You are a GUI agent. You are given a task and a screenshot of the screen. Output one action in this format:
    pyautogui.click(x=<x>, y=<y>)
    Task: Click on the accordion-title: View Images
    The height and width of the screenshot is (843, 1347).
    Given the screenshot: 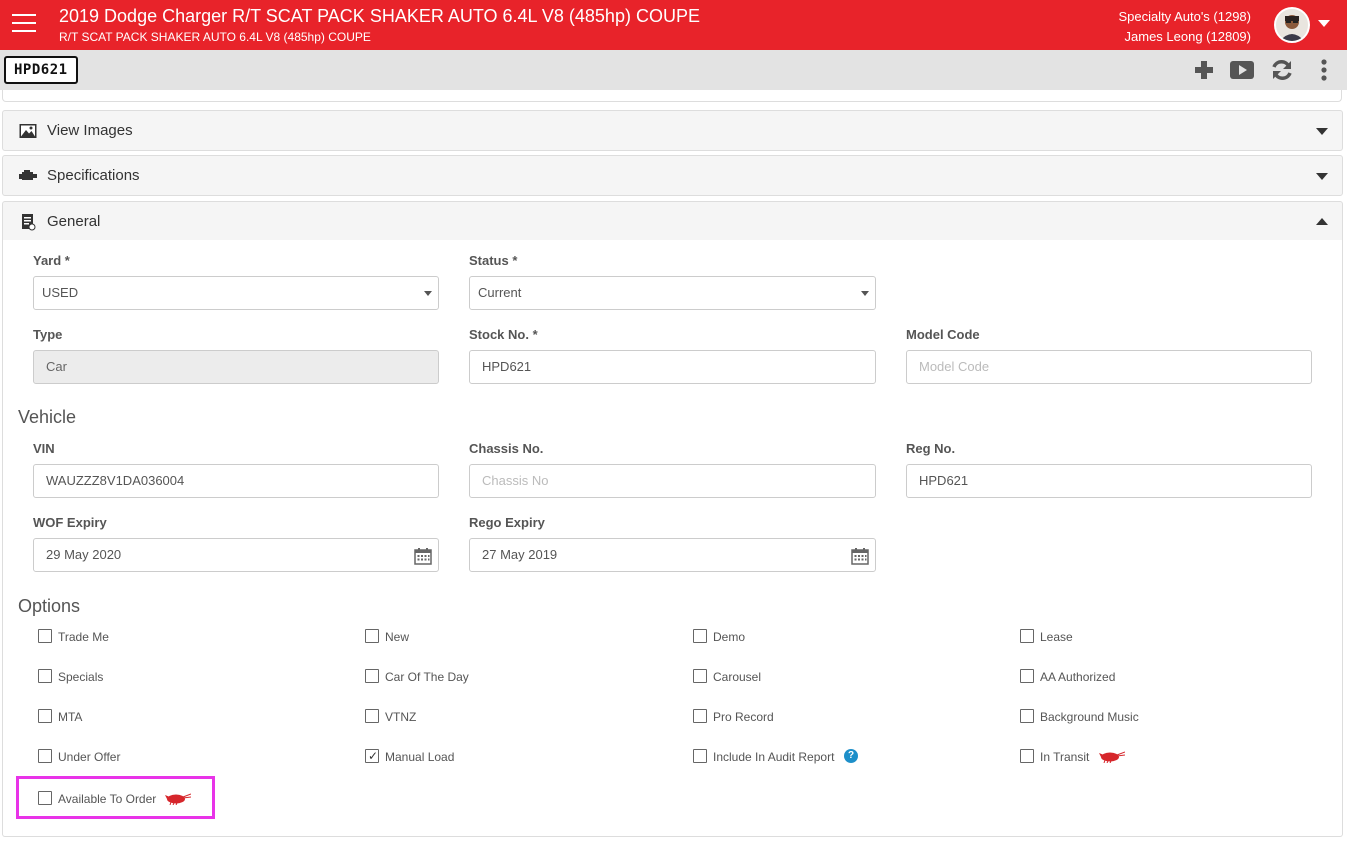 What is the action you would take?
    pyautogui.click(x=90, y=130)
    